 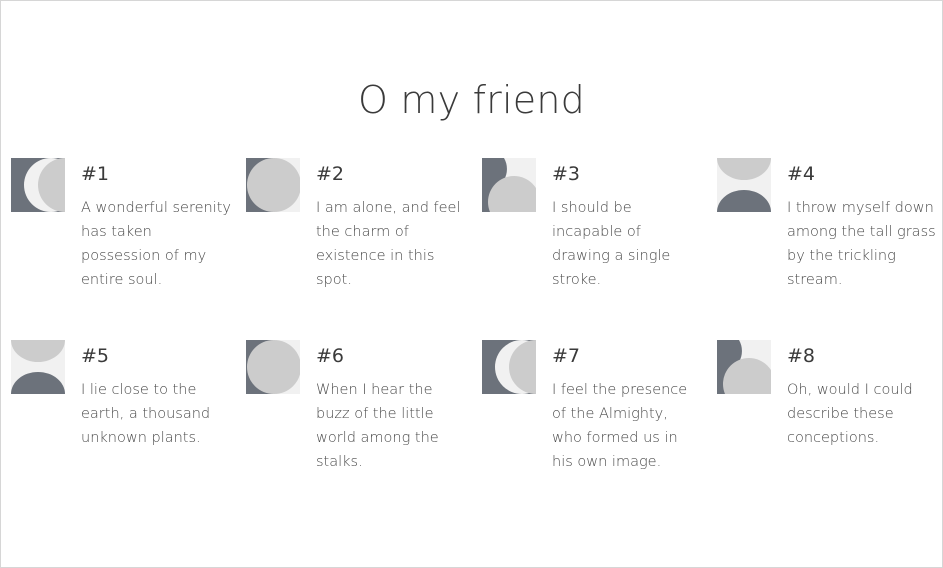 I want to click on feature-number: #3, so click(x=566, y=174).